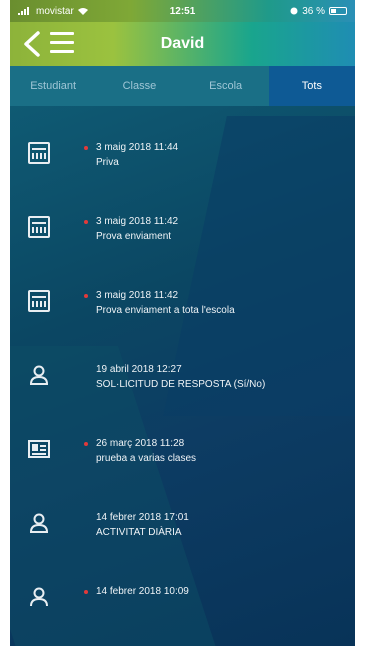  Describe the element at coordinates (142, 517) in the screenshot. I see `notification-date: 14 febrer 2018 17:01` at that location.